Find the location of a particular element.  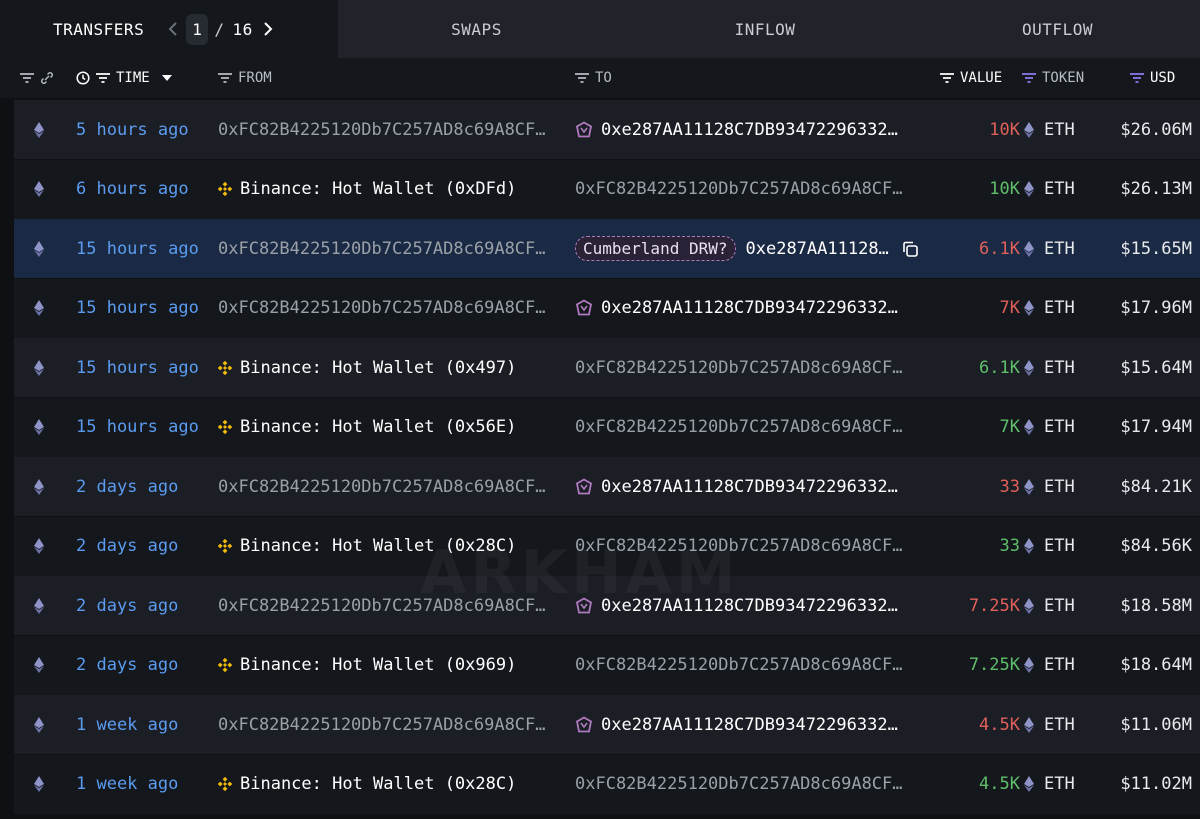

tab-swaps: SWAPS is located at coordinates (476, 29).